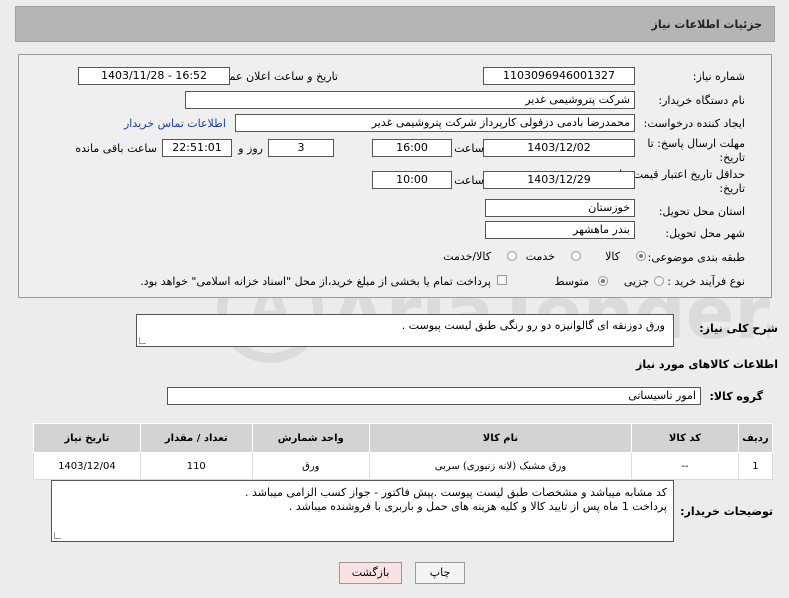  Describe the element at coordinates (395, 24) in the screenshot. I see `page-header: جزئیات اطلاعات نیاز` at that location.